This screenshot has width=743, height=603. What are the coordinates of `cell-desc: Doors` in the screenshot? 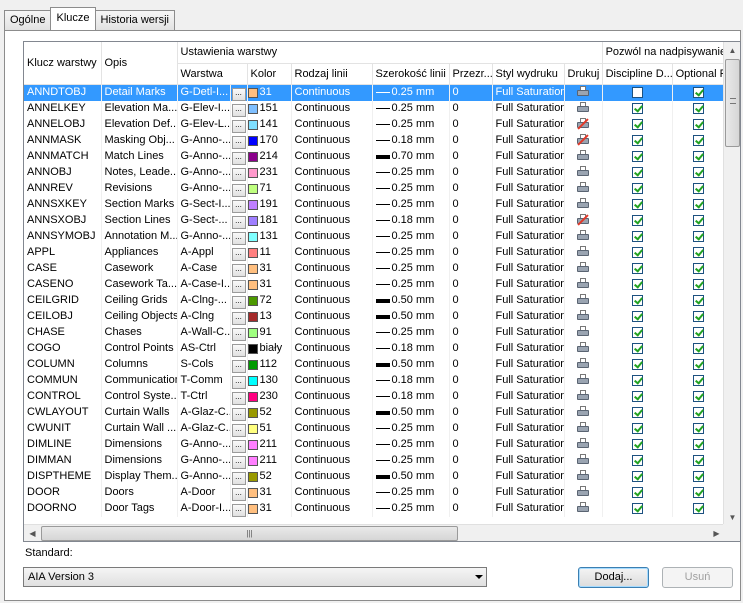 It's located at (139, 492).